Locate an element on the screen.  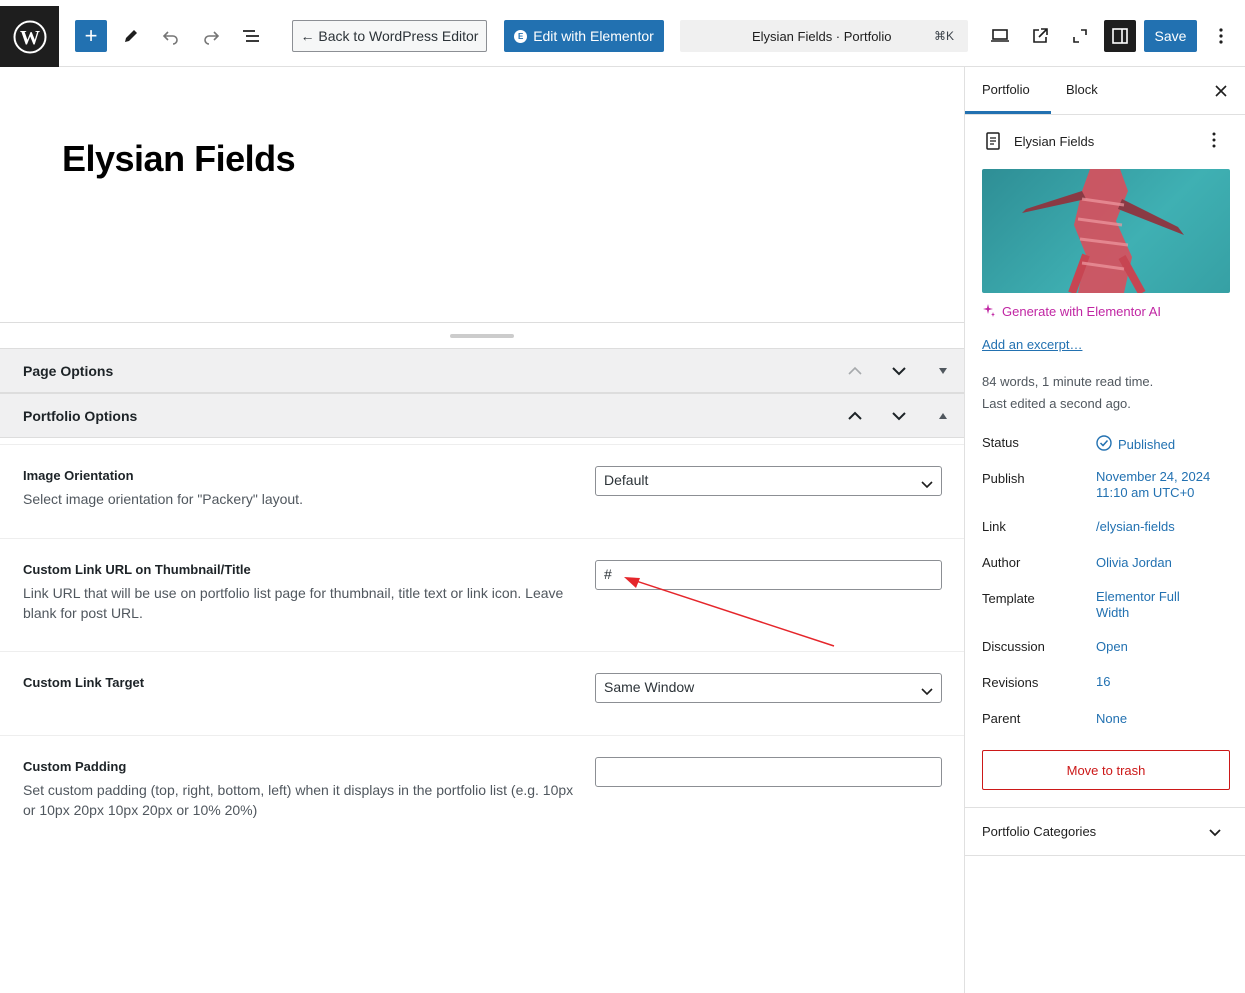
options-menu-icon is located at coordinates (1221, 36).